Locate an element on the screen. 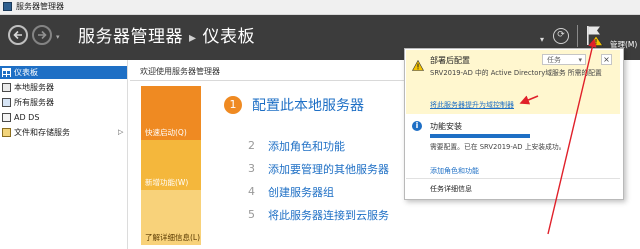 The width and height of the screenshot is (640, 249). notification-title: 部署后配置 is located at coordinates (450, 60).